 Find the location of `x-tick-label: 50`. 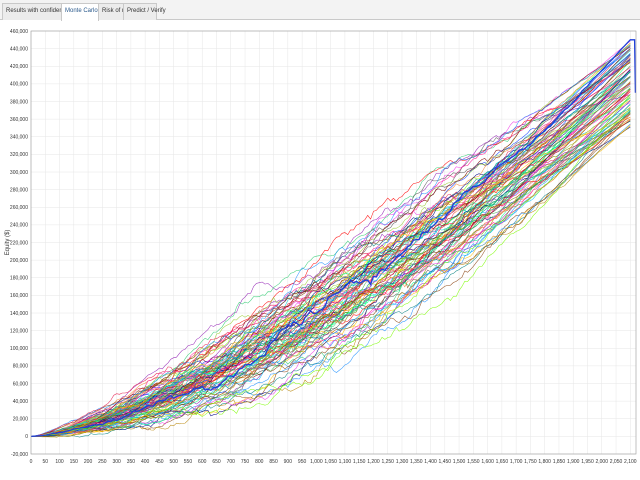

x-tick-label: 50 is located at coordinates (45, 462).